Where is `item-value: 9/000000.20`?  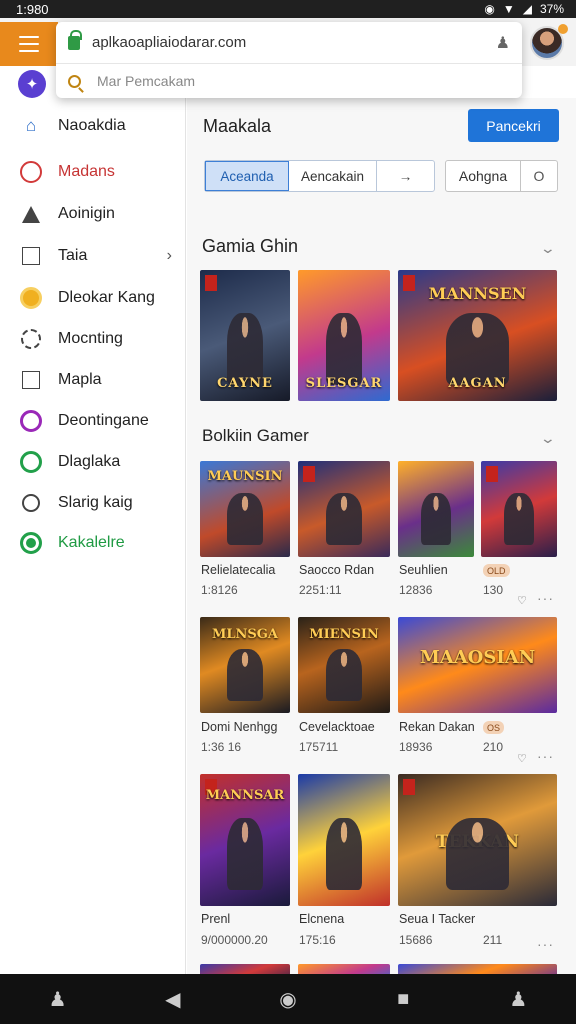
item-value: 9/000000.20 is located at coordinates (234, 940).